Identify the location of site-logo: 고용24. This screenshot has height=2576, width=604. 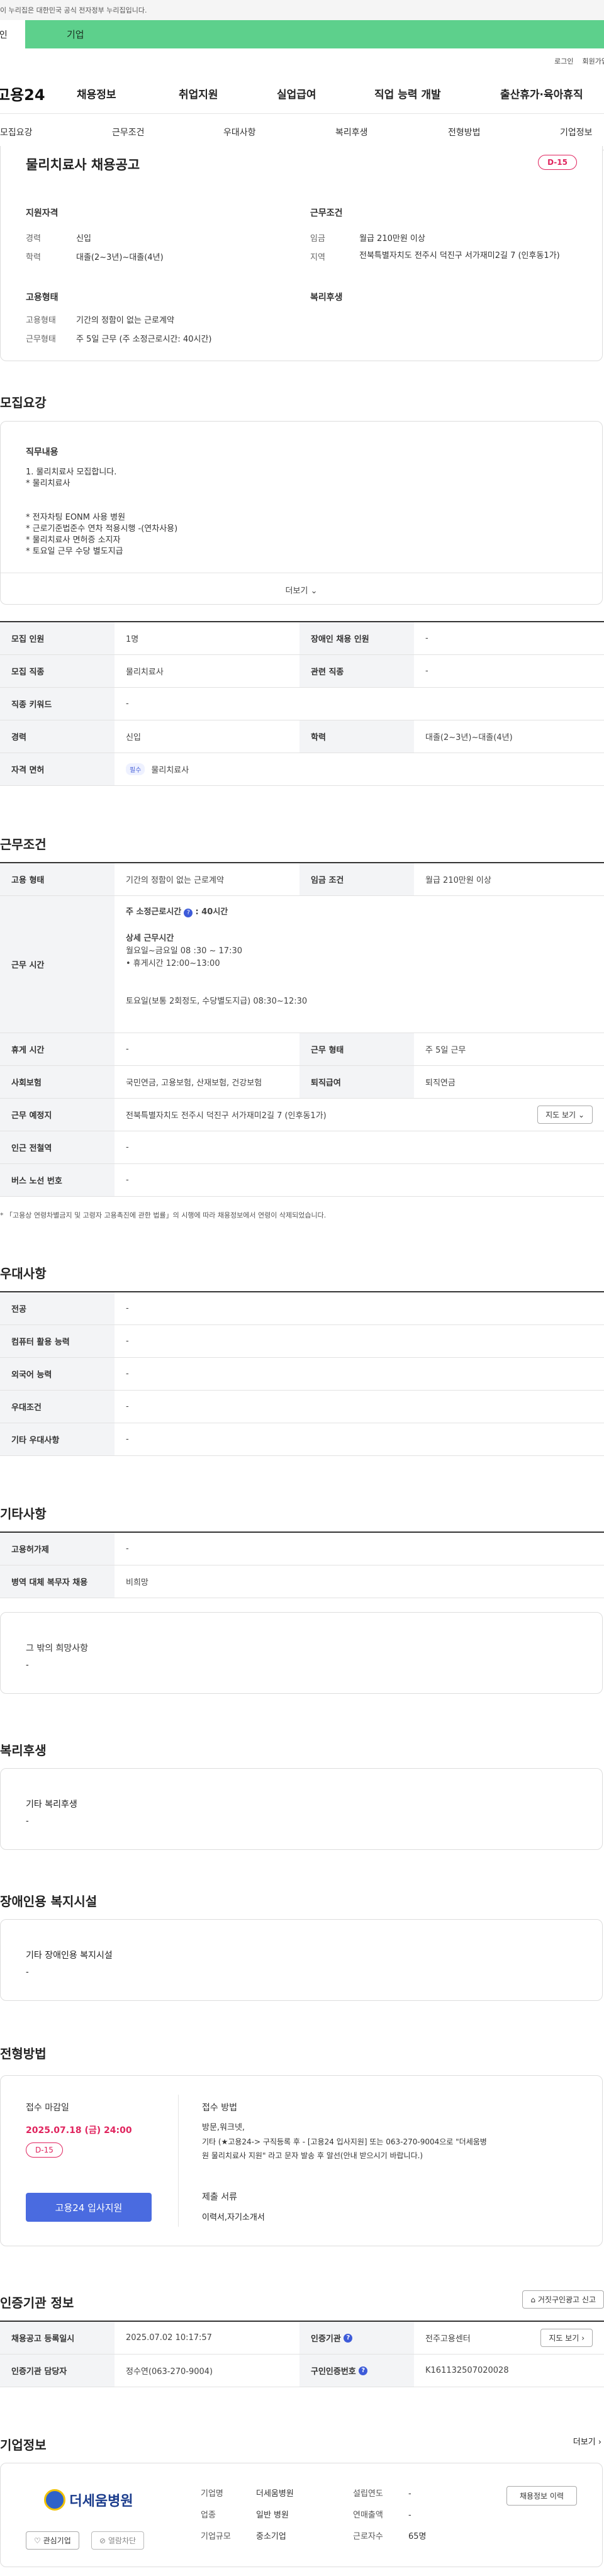
(38, 93).